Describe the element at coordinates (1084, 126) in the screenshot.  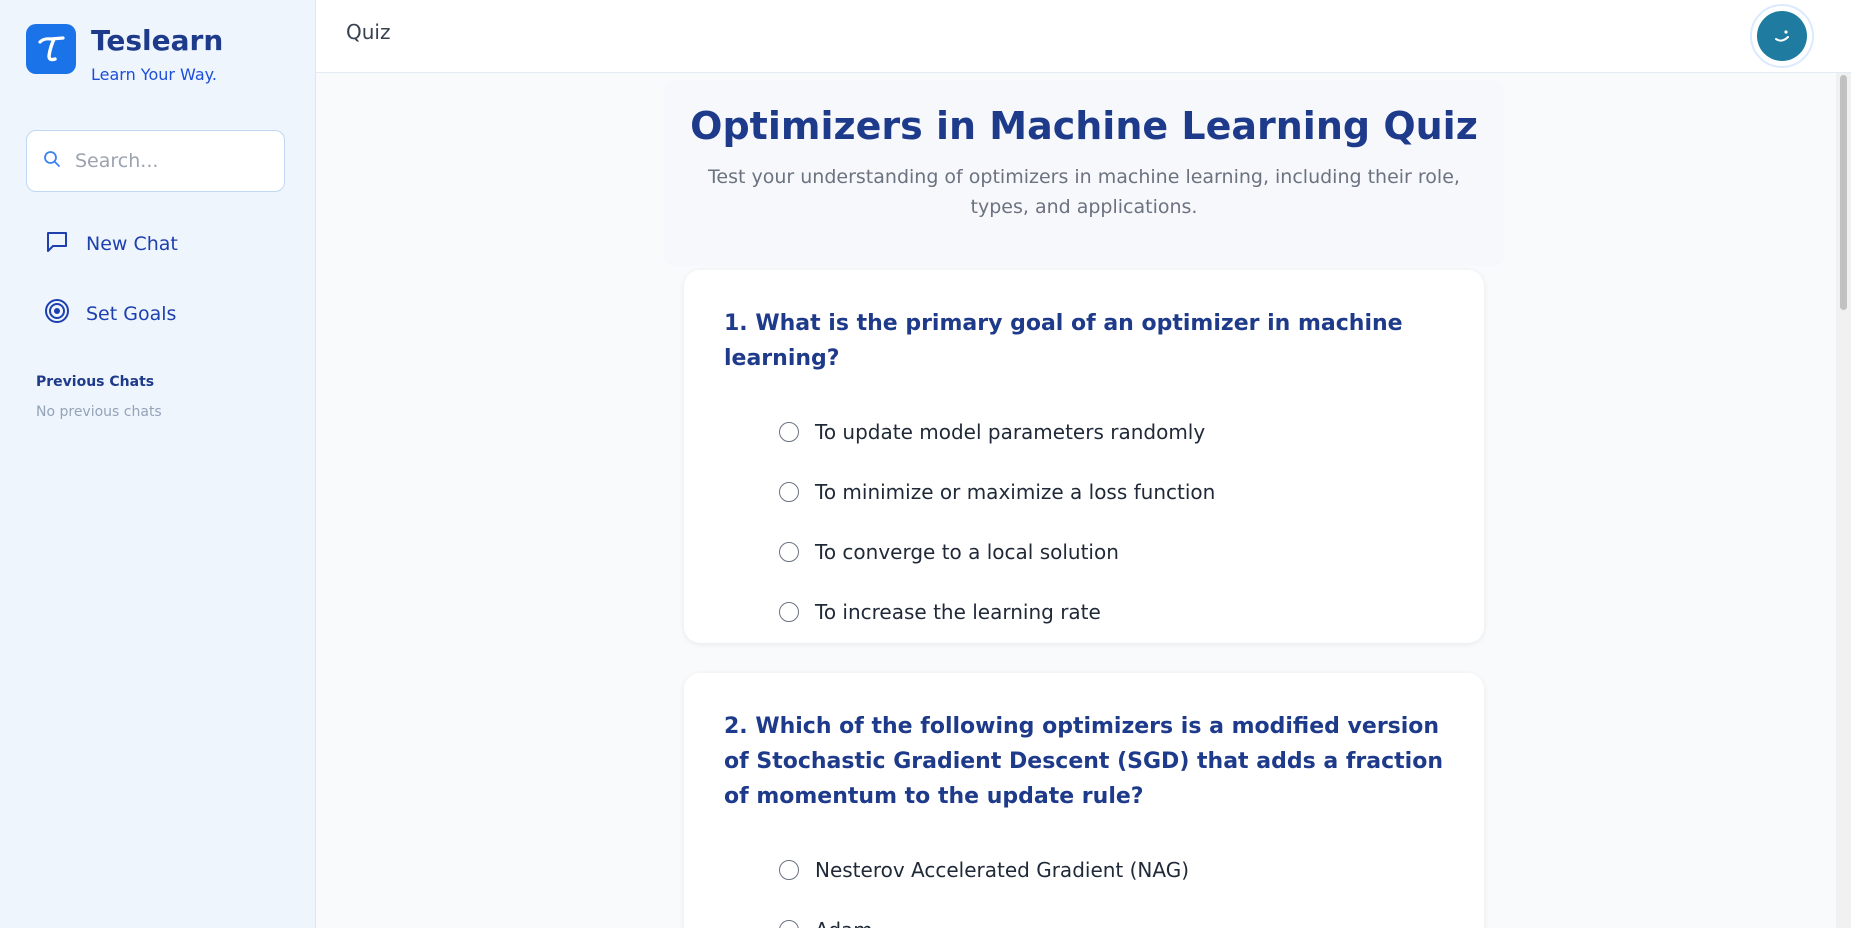
I see `quiz-title: Optimizers in Machine Learning Quiz` at that location.